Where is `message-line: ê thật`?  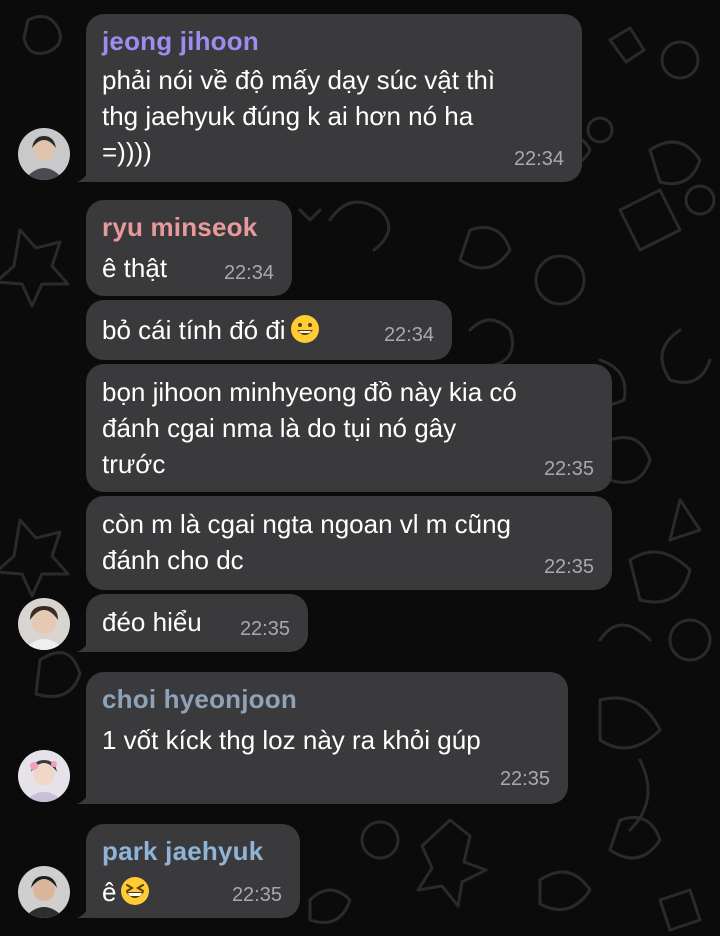 message-line: ê thật is located at coordinates (135, 268).